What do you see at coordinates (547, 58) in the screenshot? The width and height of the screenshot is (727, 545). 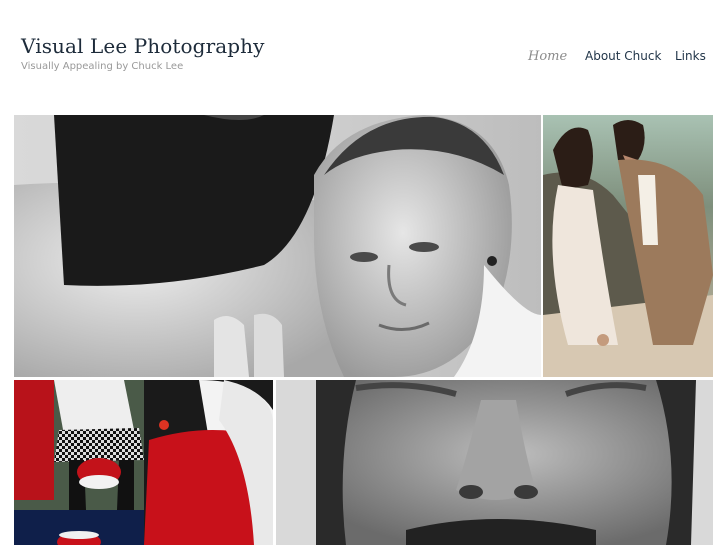 I see `nav-item-home: Home` at bounding box center [547, 58].